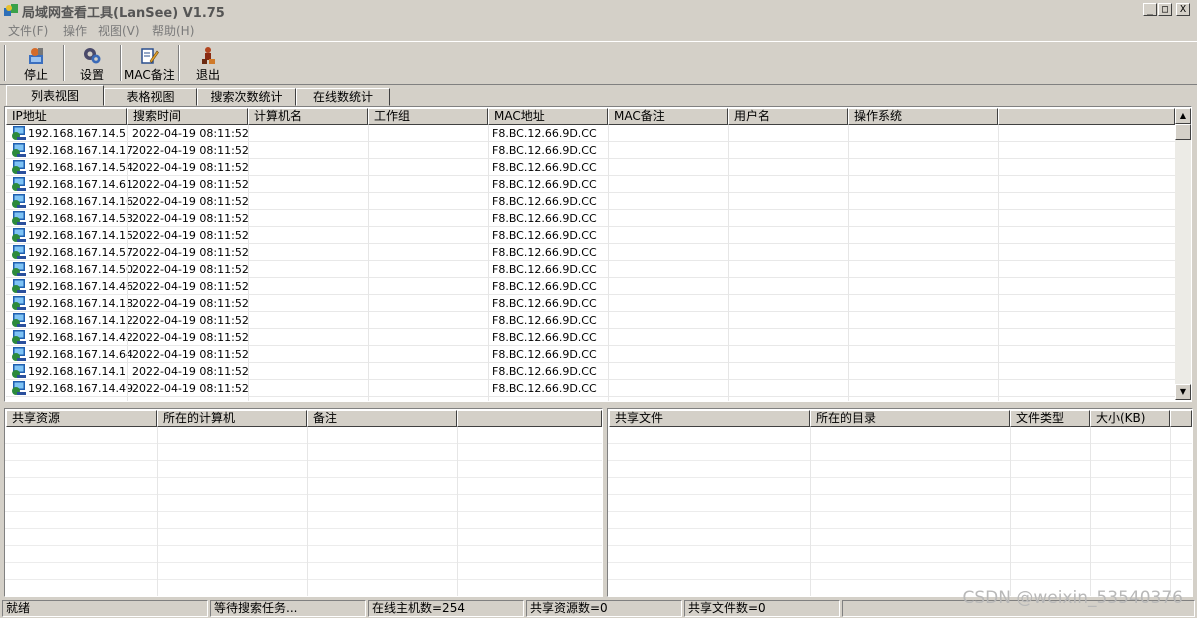  What do you see at coordinates (77, 133) in the screenshot?
I see `cell-ip: 192.168.167.14.5` at bounding box center [77, 133].